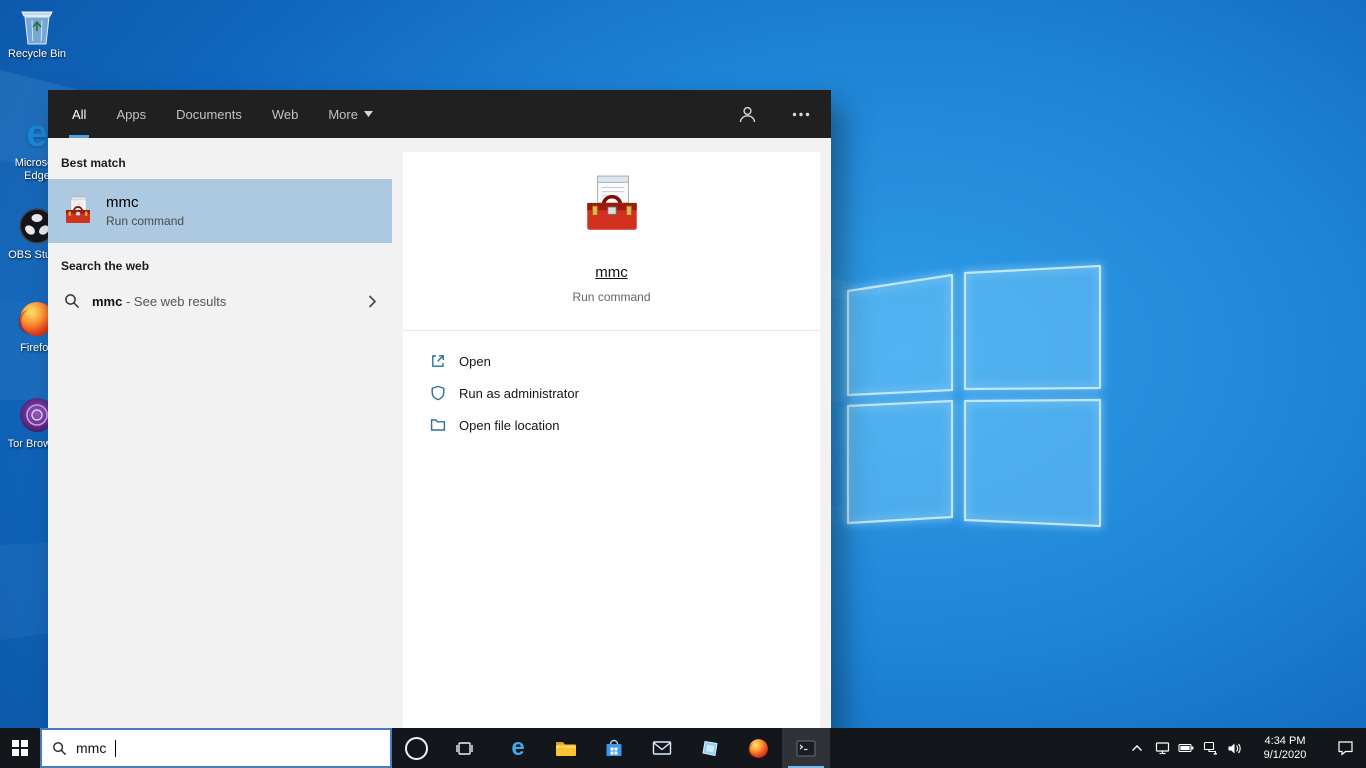 This screenshot has width=1366, height=768. I want to click on recycle-bin-icon, so click(37, 25).